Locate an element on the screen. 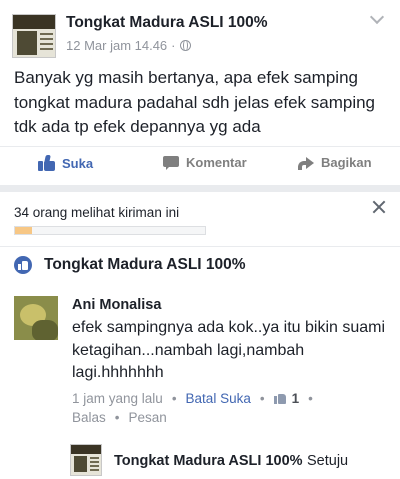 The image size is (400, 479). comment-author: Ani Monalisa is located at coordinates (116, 305).